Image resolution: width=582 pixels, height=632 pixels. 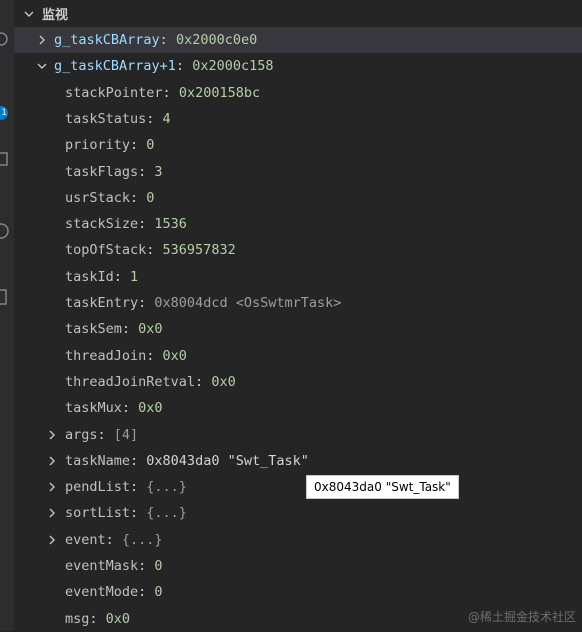 What do you see at coordinates (521, 617) in the screenshot?
I see `watermark: @稀土掘金技术社区` at bounding box center [521, 617].